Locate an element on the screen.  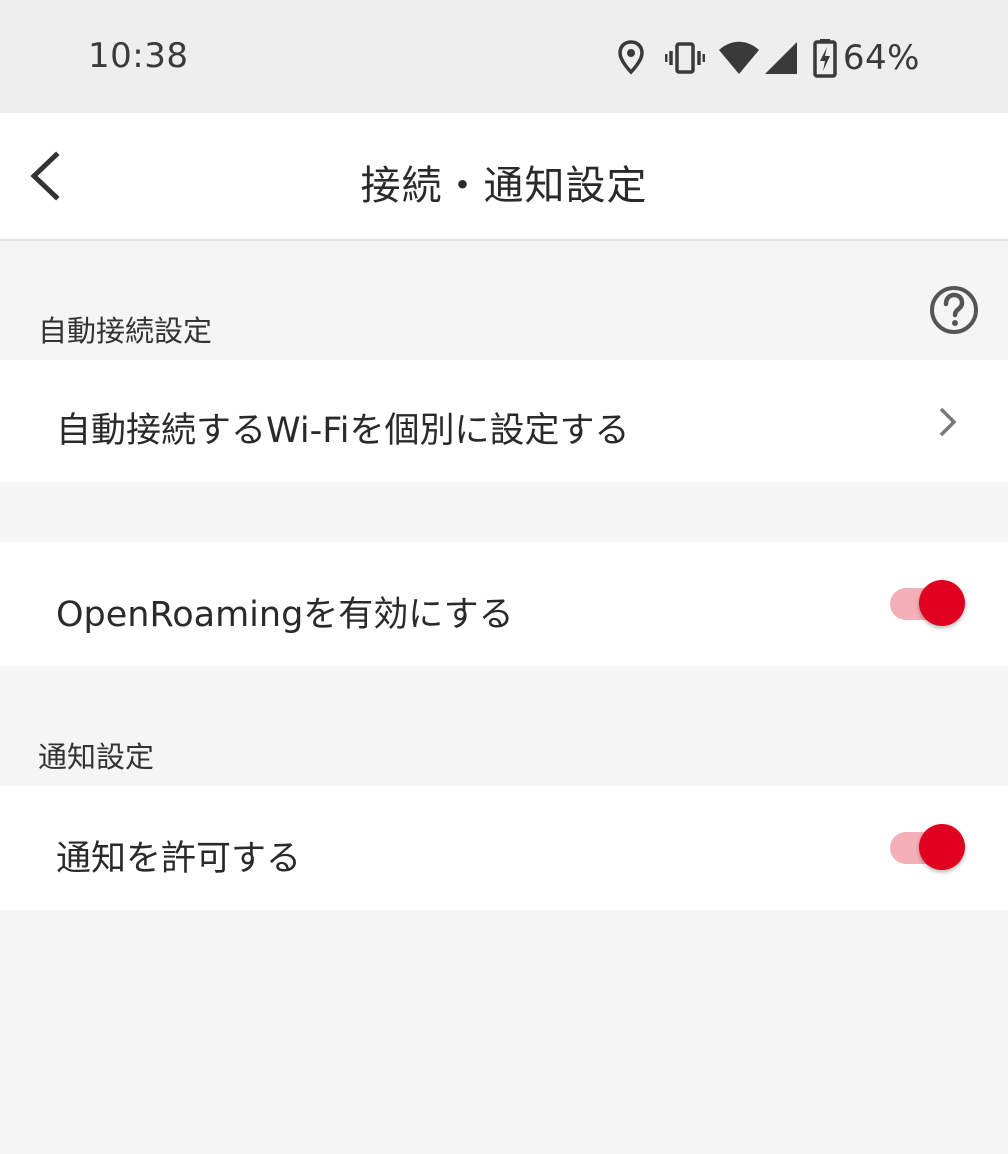
status-icons: 64% is located at coordinates (765, 58).